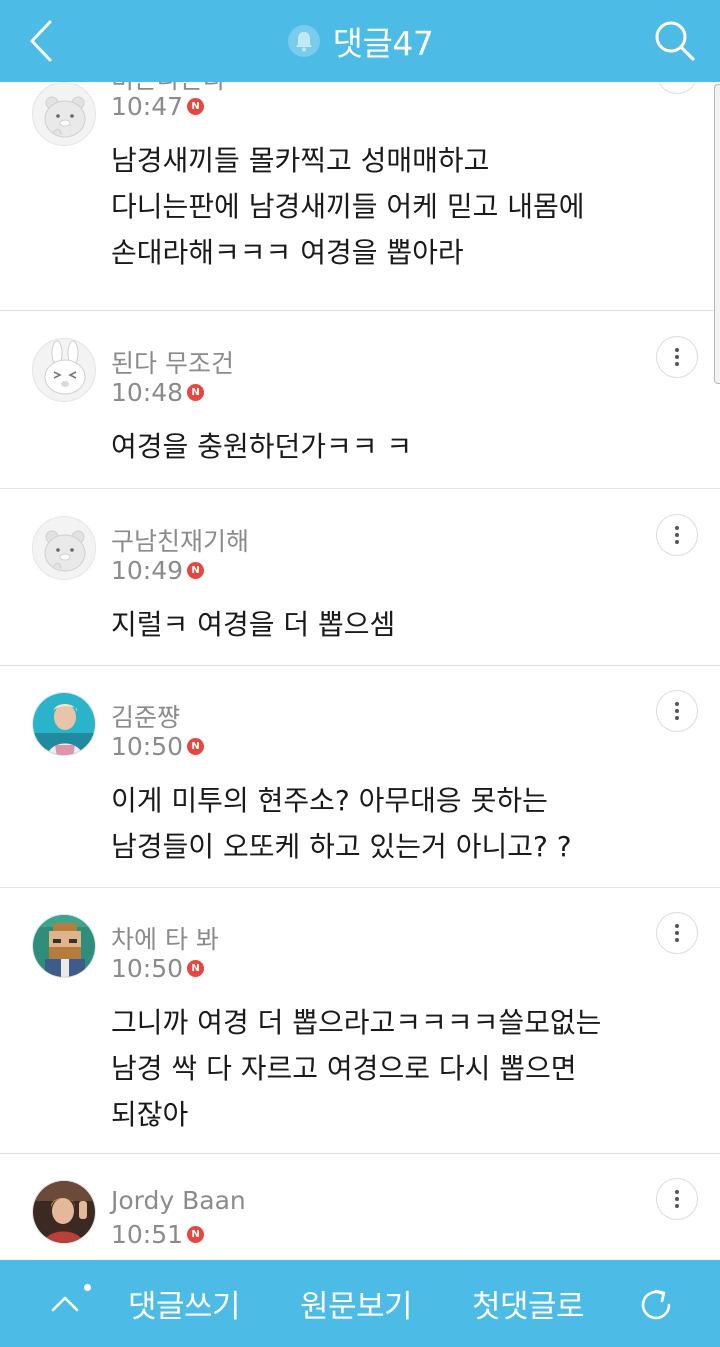 This screenshot has width=720, height=1347. Describe the element at coordinates (147, 570) in the screenshot. I see `comment-time: 10:49` at that location.